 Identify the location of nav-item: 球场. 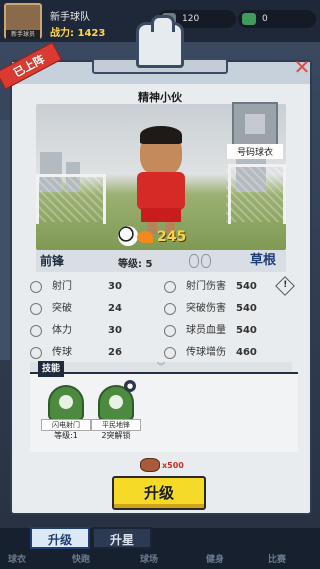
(149, 558).